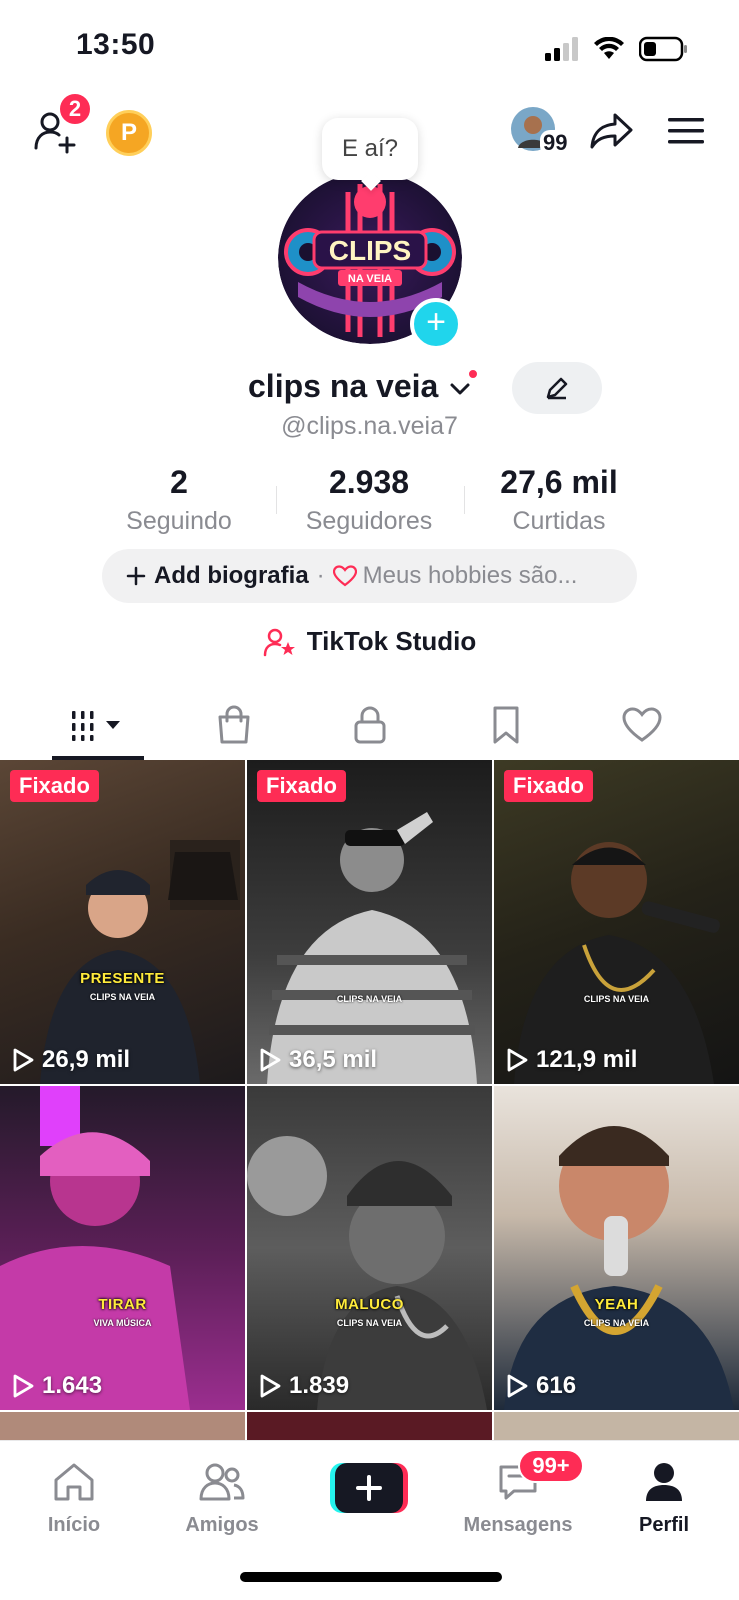  I want to click on tab-liked, so click(642, 725).